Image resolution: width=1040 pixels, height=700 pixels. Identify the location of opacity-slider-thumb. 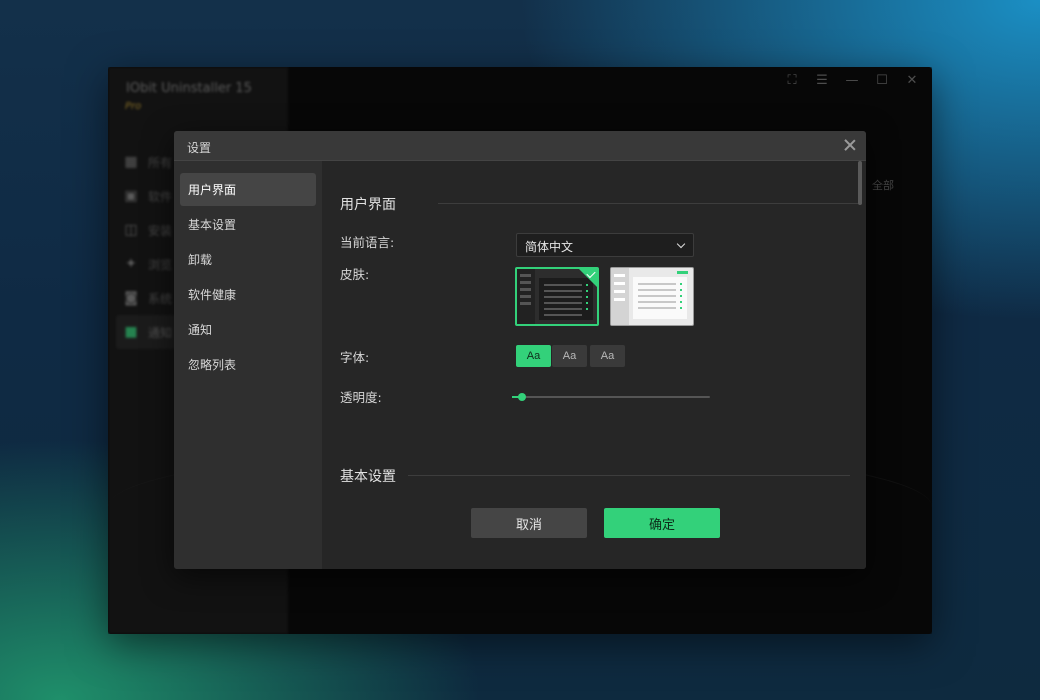
(521, 397).